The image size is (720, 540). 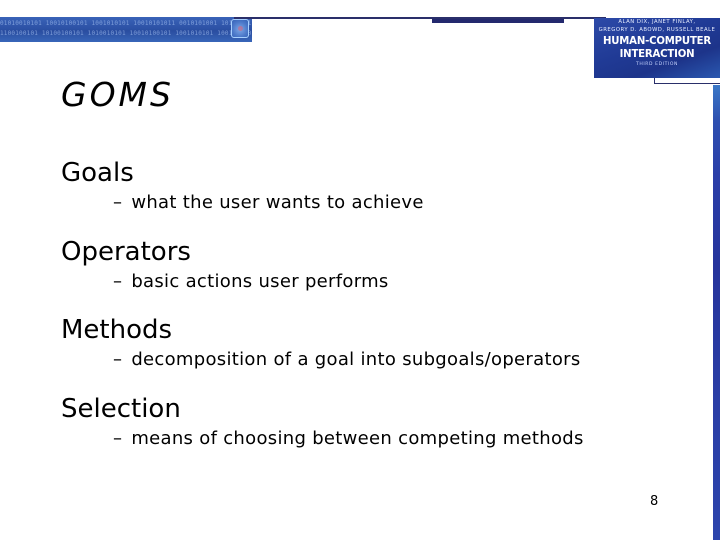 What do you see at coordinates (397, 282) in the screenshot?
I see `item-description: – basic actions user performs` at bounding box center [397, 282].